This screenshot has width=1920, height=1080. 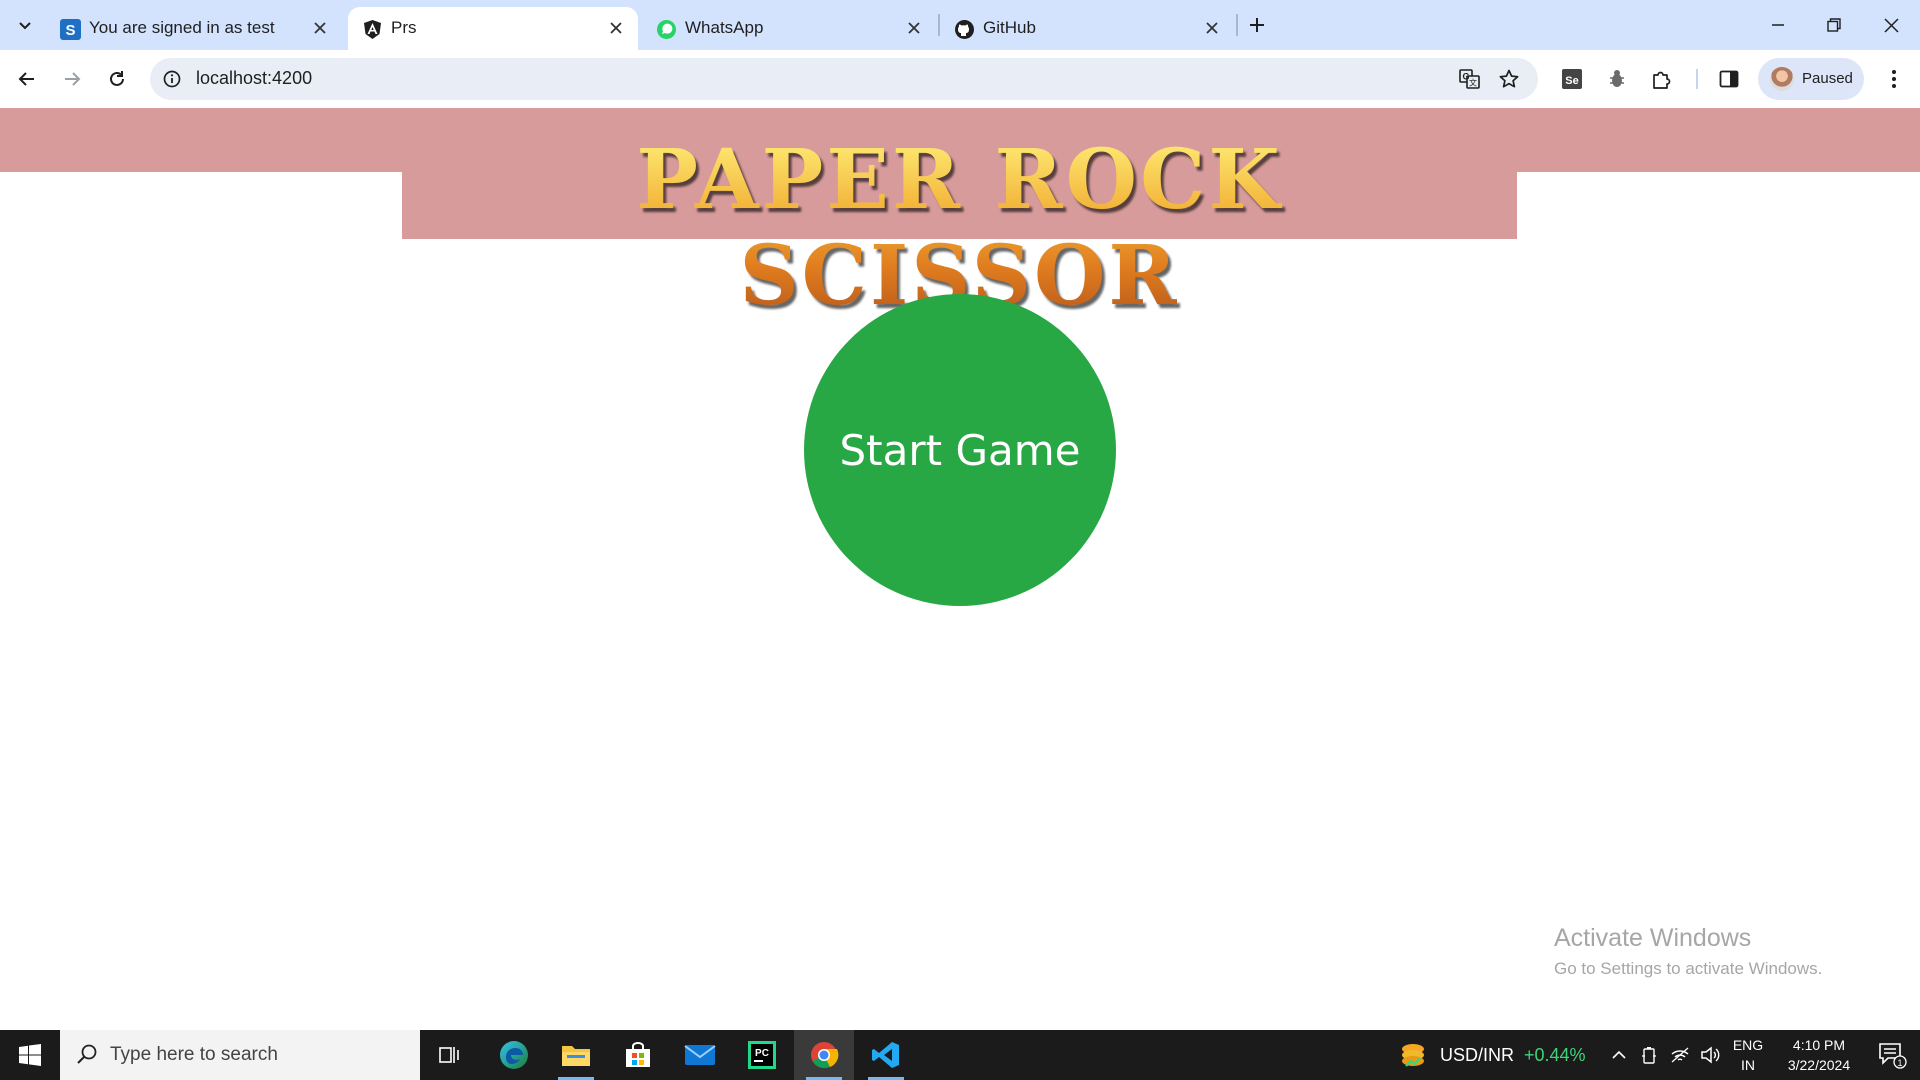 I want to click on translate-icon: G文, so click(x=1469, y=79).